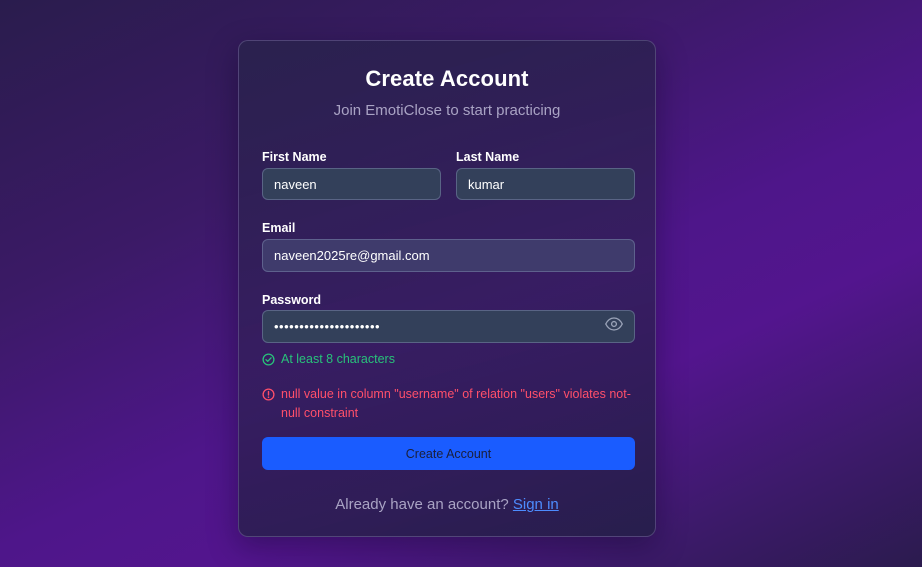 The height and width of the screenshot is (567, 922). What do you see at coordinates (614, 324) in the screenshot?
I see `eye-icon` at bounding box center [614, 324].